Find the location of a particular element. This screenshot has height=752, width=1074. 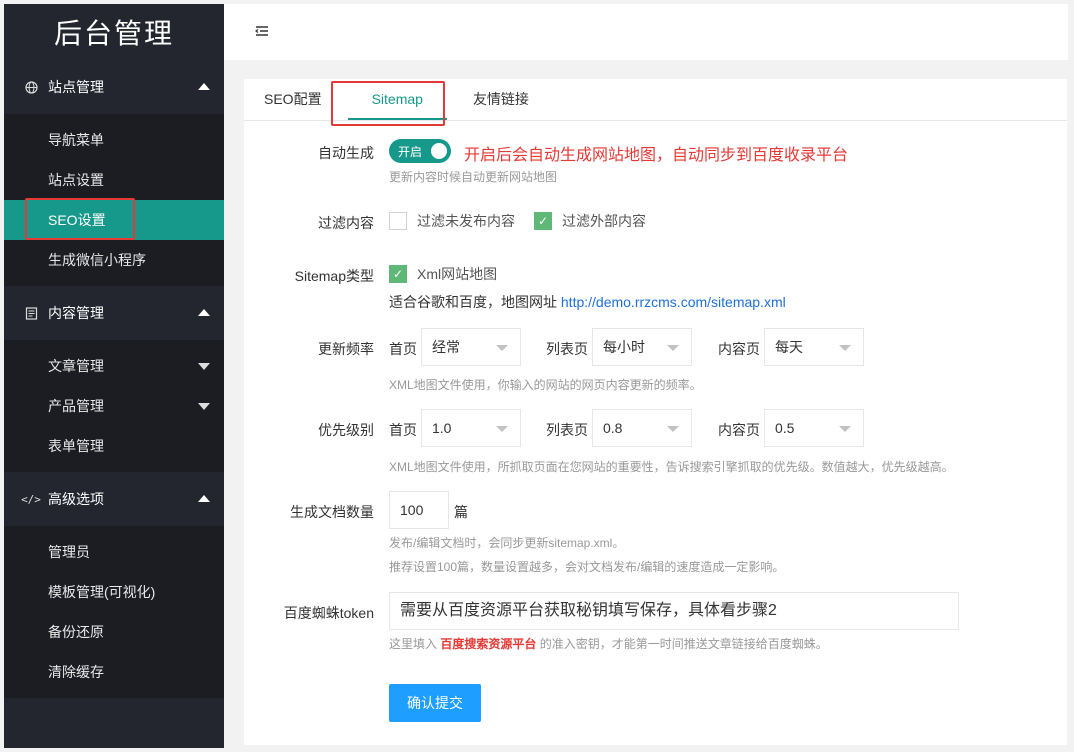

doc-count-unit: 篇 is located at coordinates (461, 512).